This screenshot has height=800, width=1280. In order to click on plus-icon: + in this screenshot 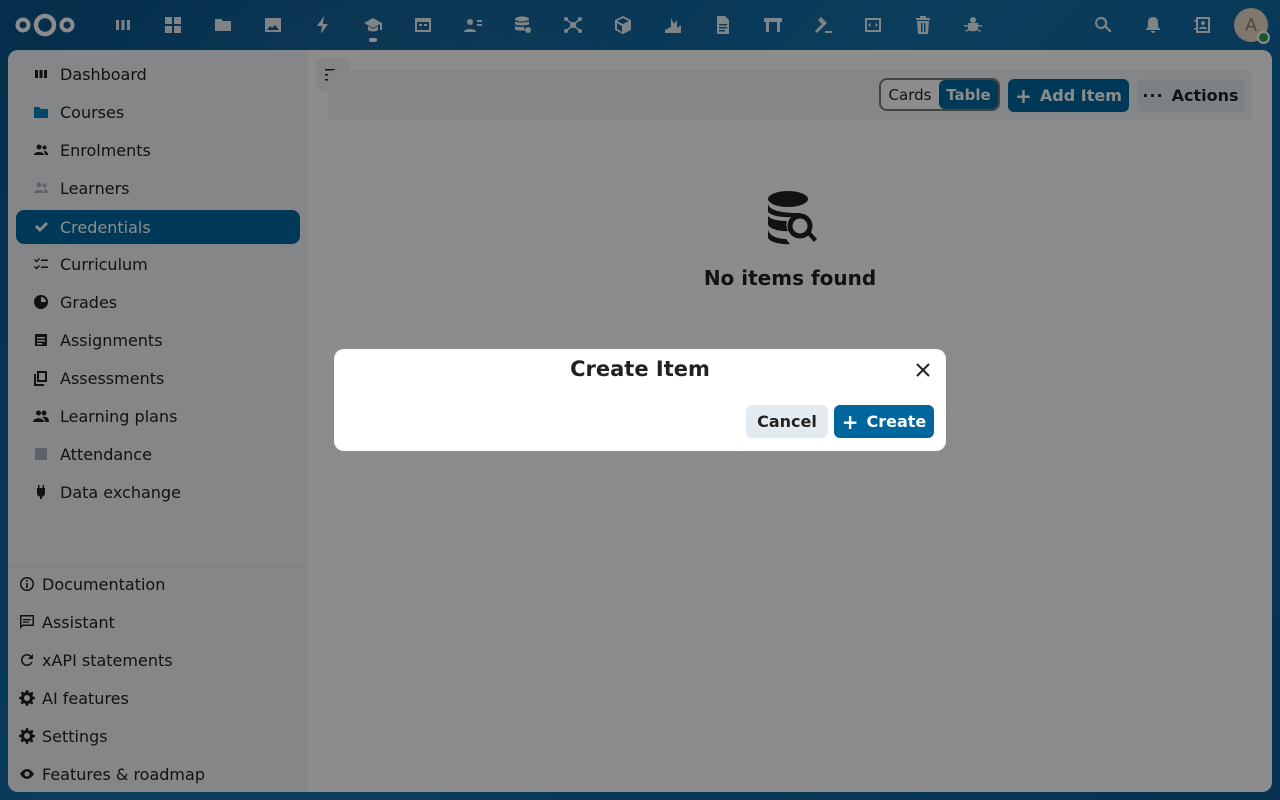, I will do `click(850, 421)`.